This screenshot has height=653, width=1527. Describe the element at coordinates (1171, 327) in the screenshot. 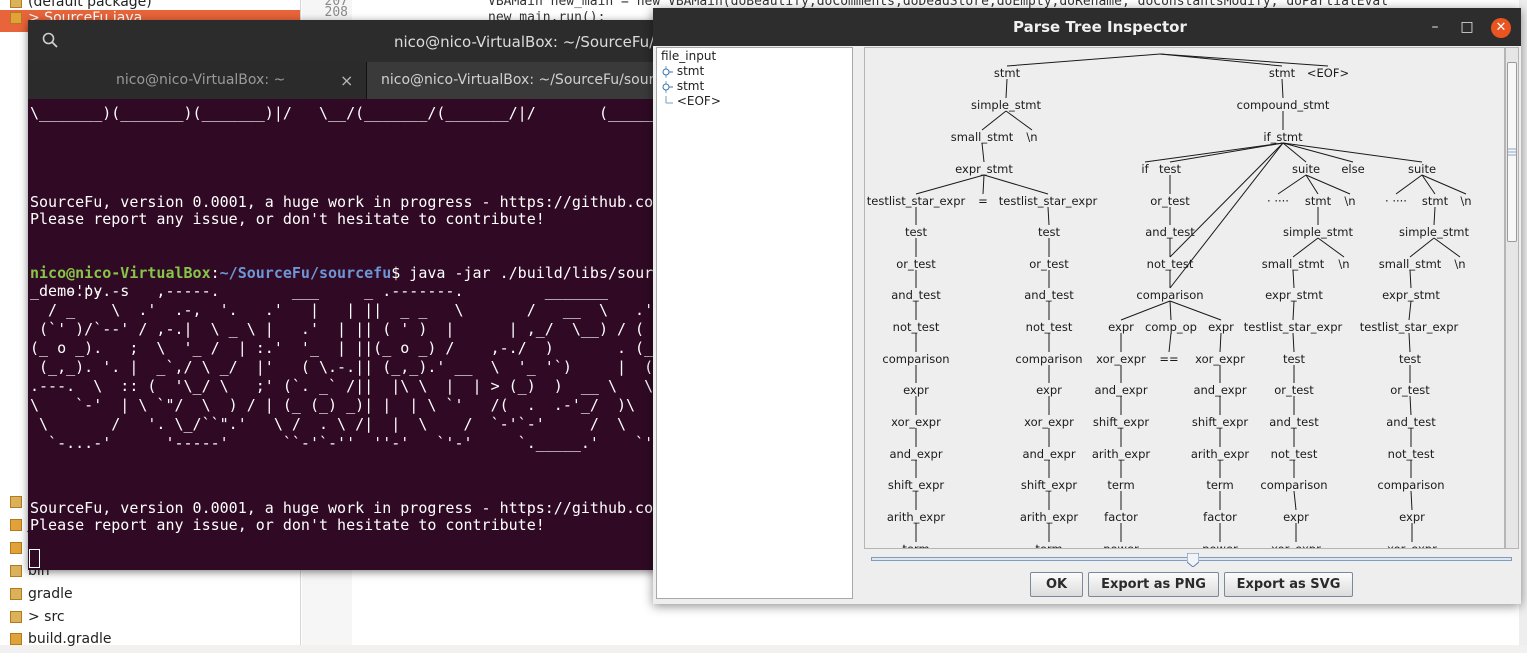

I see `tree-node-comp-op: comp_op` at that location.